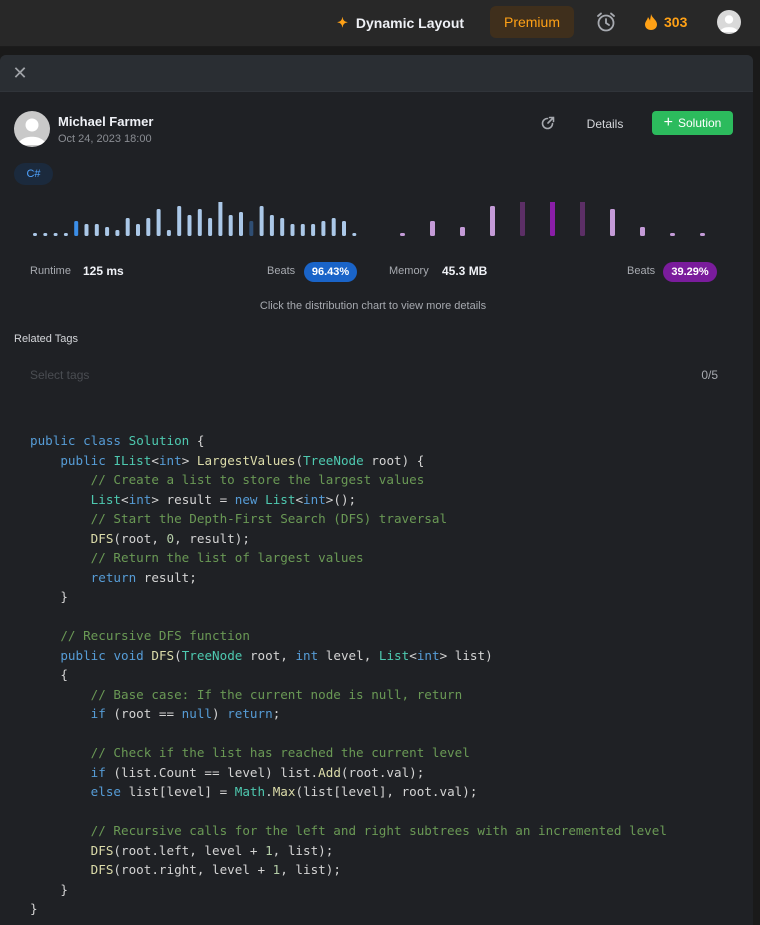 This screenshot has height=925, width=760. I want to click on premium-button: Premium, so click(532, 22).